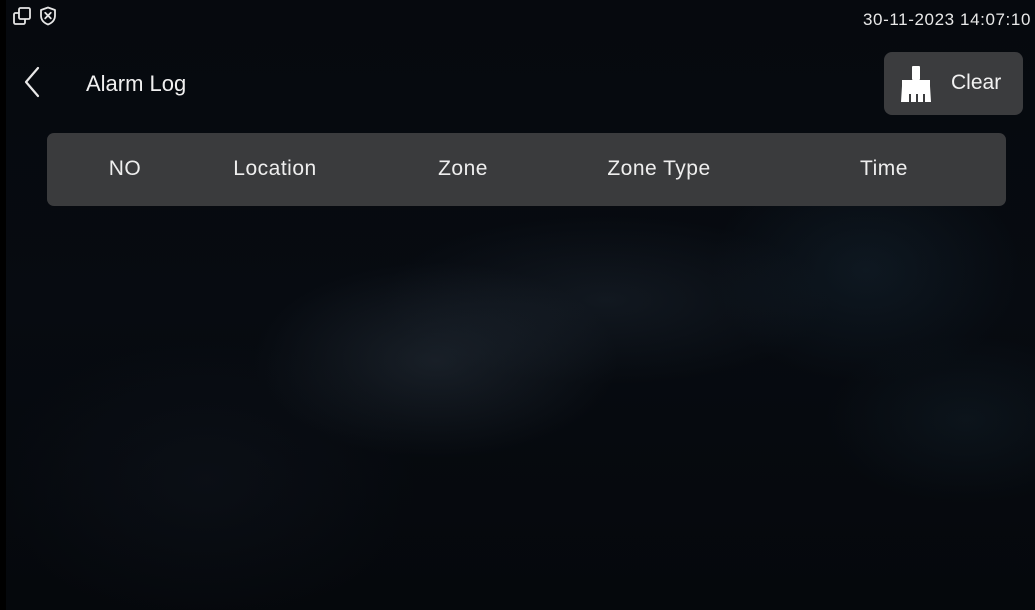 This screenshot has height=610, width=1035. I want to click on clear-button: Clear, so click(953, 83).